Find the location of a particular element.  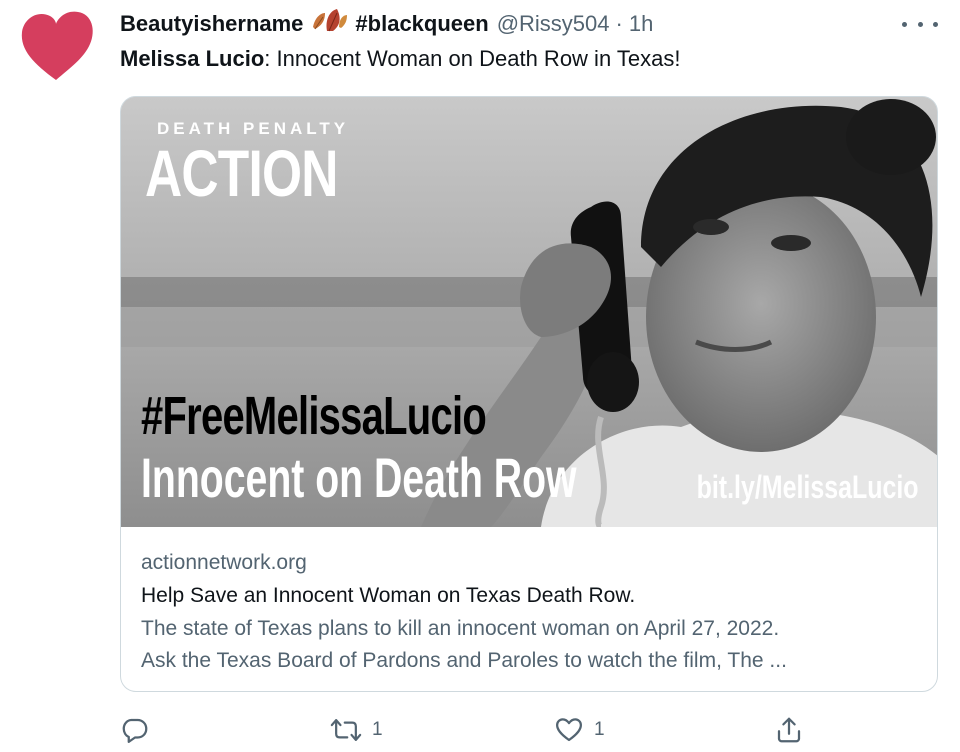

more-options-icon is located at coordinates (920, 24).